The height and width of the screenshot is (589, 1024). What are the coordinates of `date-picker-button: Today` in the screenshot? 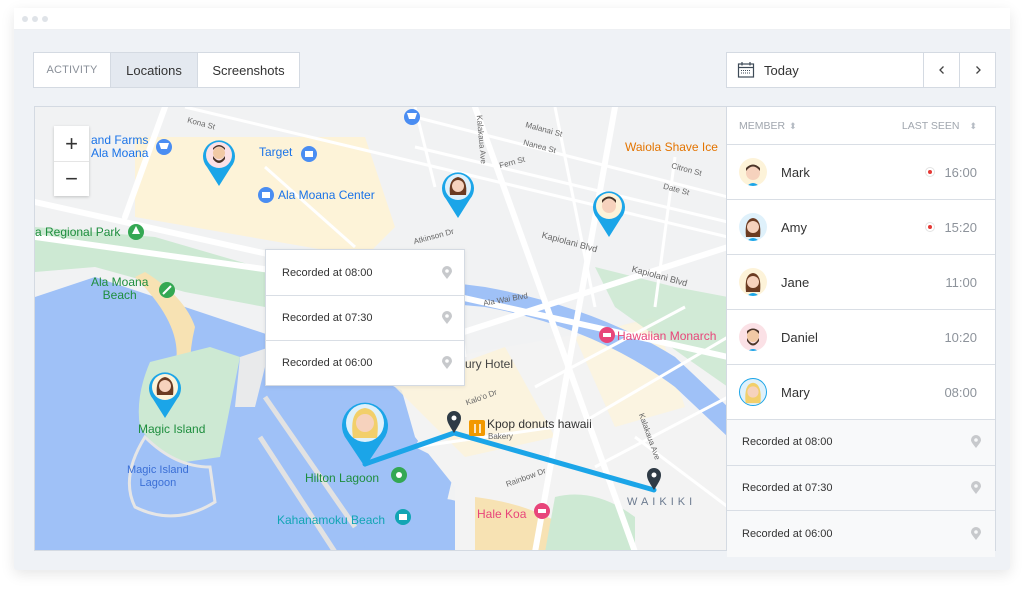 It's located at (825, 70).